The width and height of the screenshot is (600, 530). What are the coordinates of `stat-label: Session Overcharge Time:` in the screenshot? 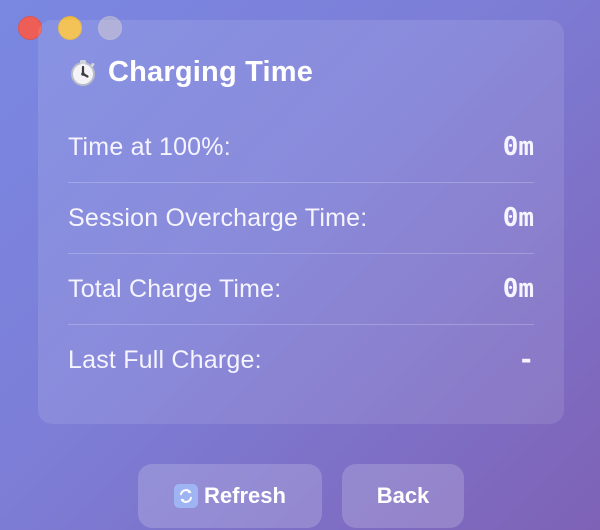 It's located at (218, 217).